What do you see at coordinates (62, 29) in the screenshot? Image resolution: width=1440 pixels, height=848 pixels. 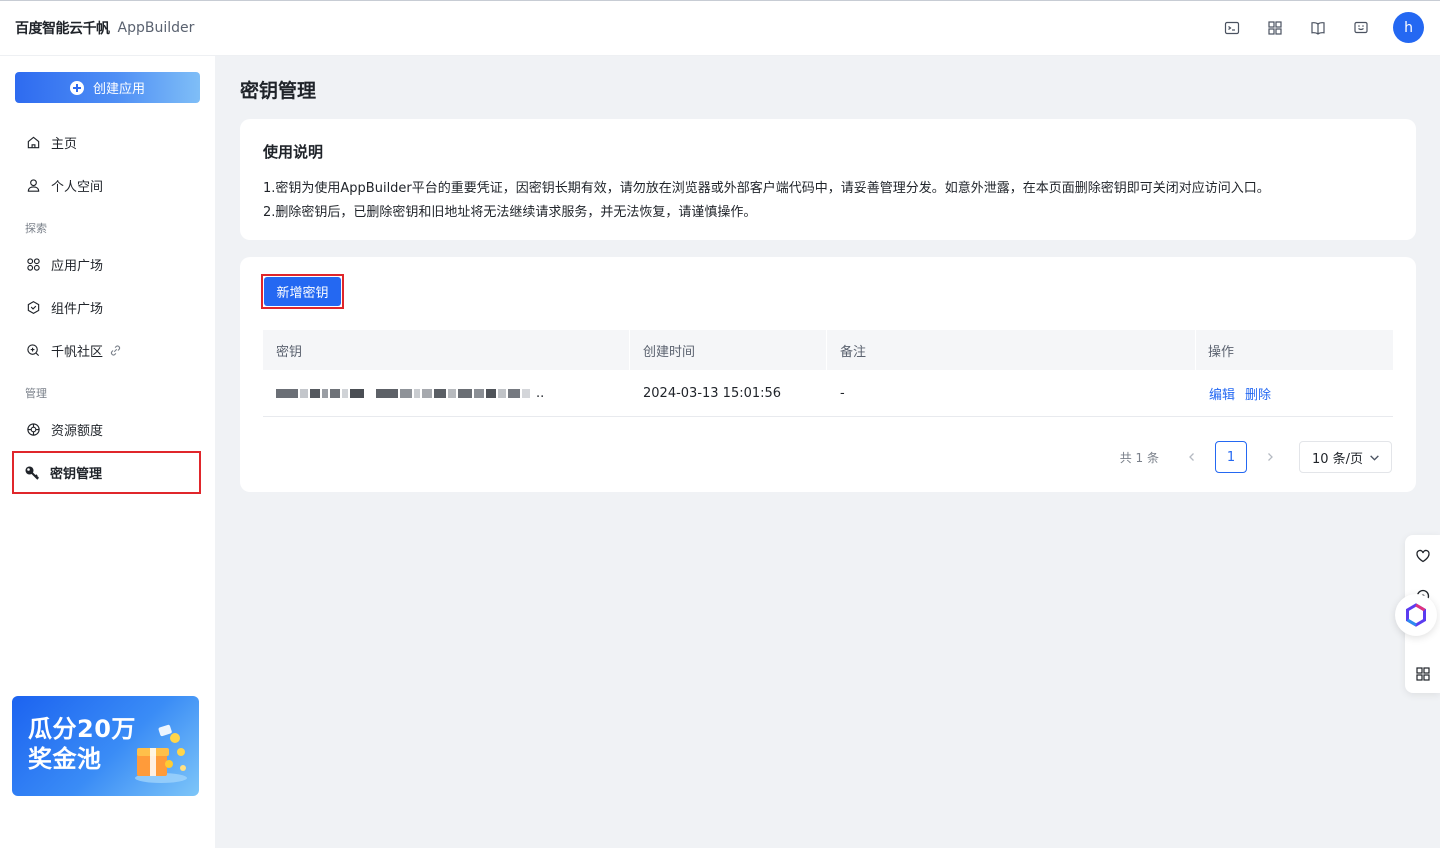 I see `brand-name: 百度智能云千帆` at bounding box center [62, 29].